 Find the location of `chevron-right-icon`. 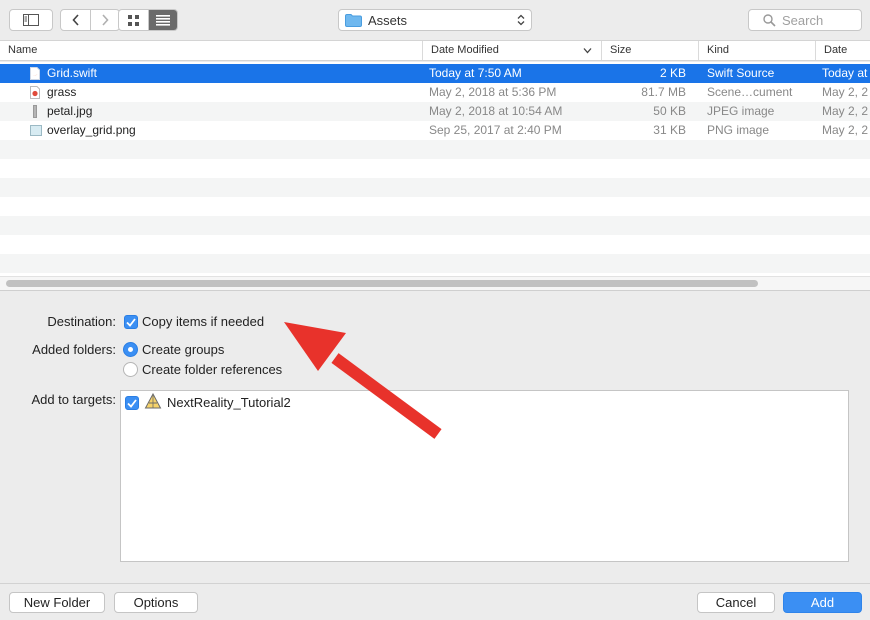

chevron-right-icon is located at coordinates (105, 20).